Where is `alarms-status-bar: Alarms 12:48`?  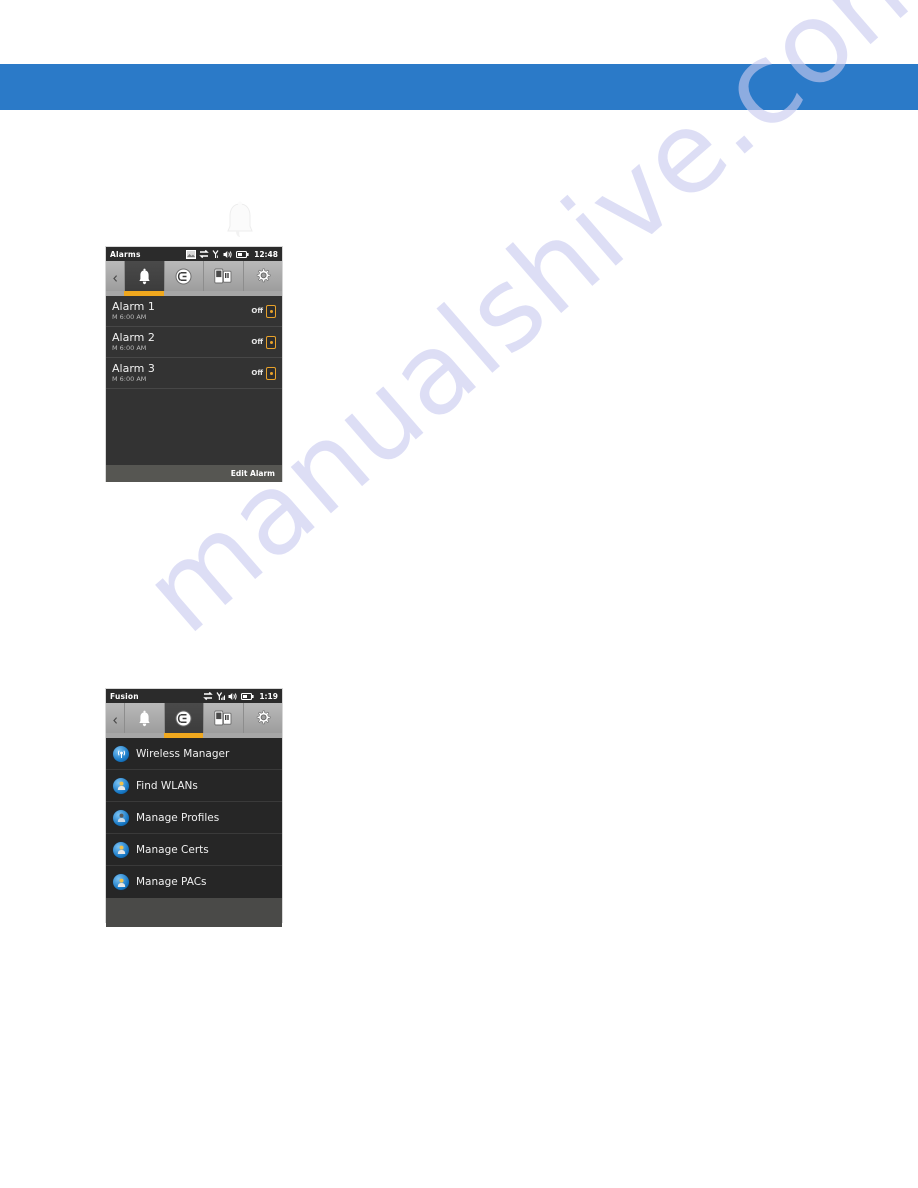 alarms-status-bar: Alarms 12:48 is located at coordinates (194, 254).